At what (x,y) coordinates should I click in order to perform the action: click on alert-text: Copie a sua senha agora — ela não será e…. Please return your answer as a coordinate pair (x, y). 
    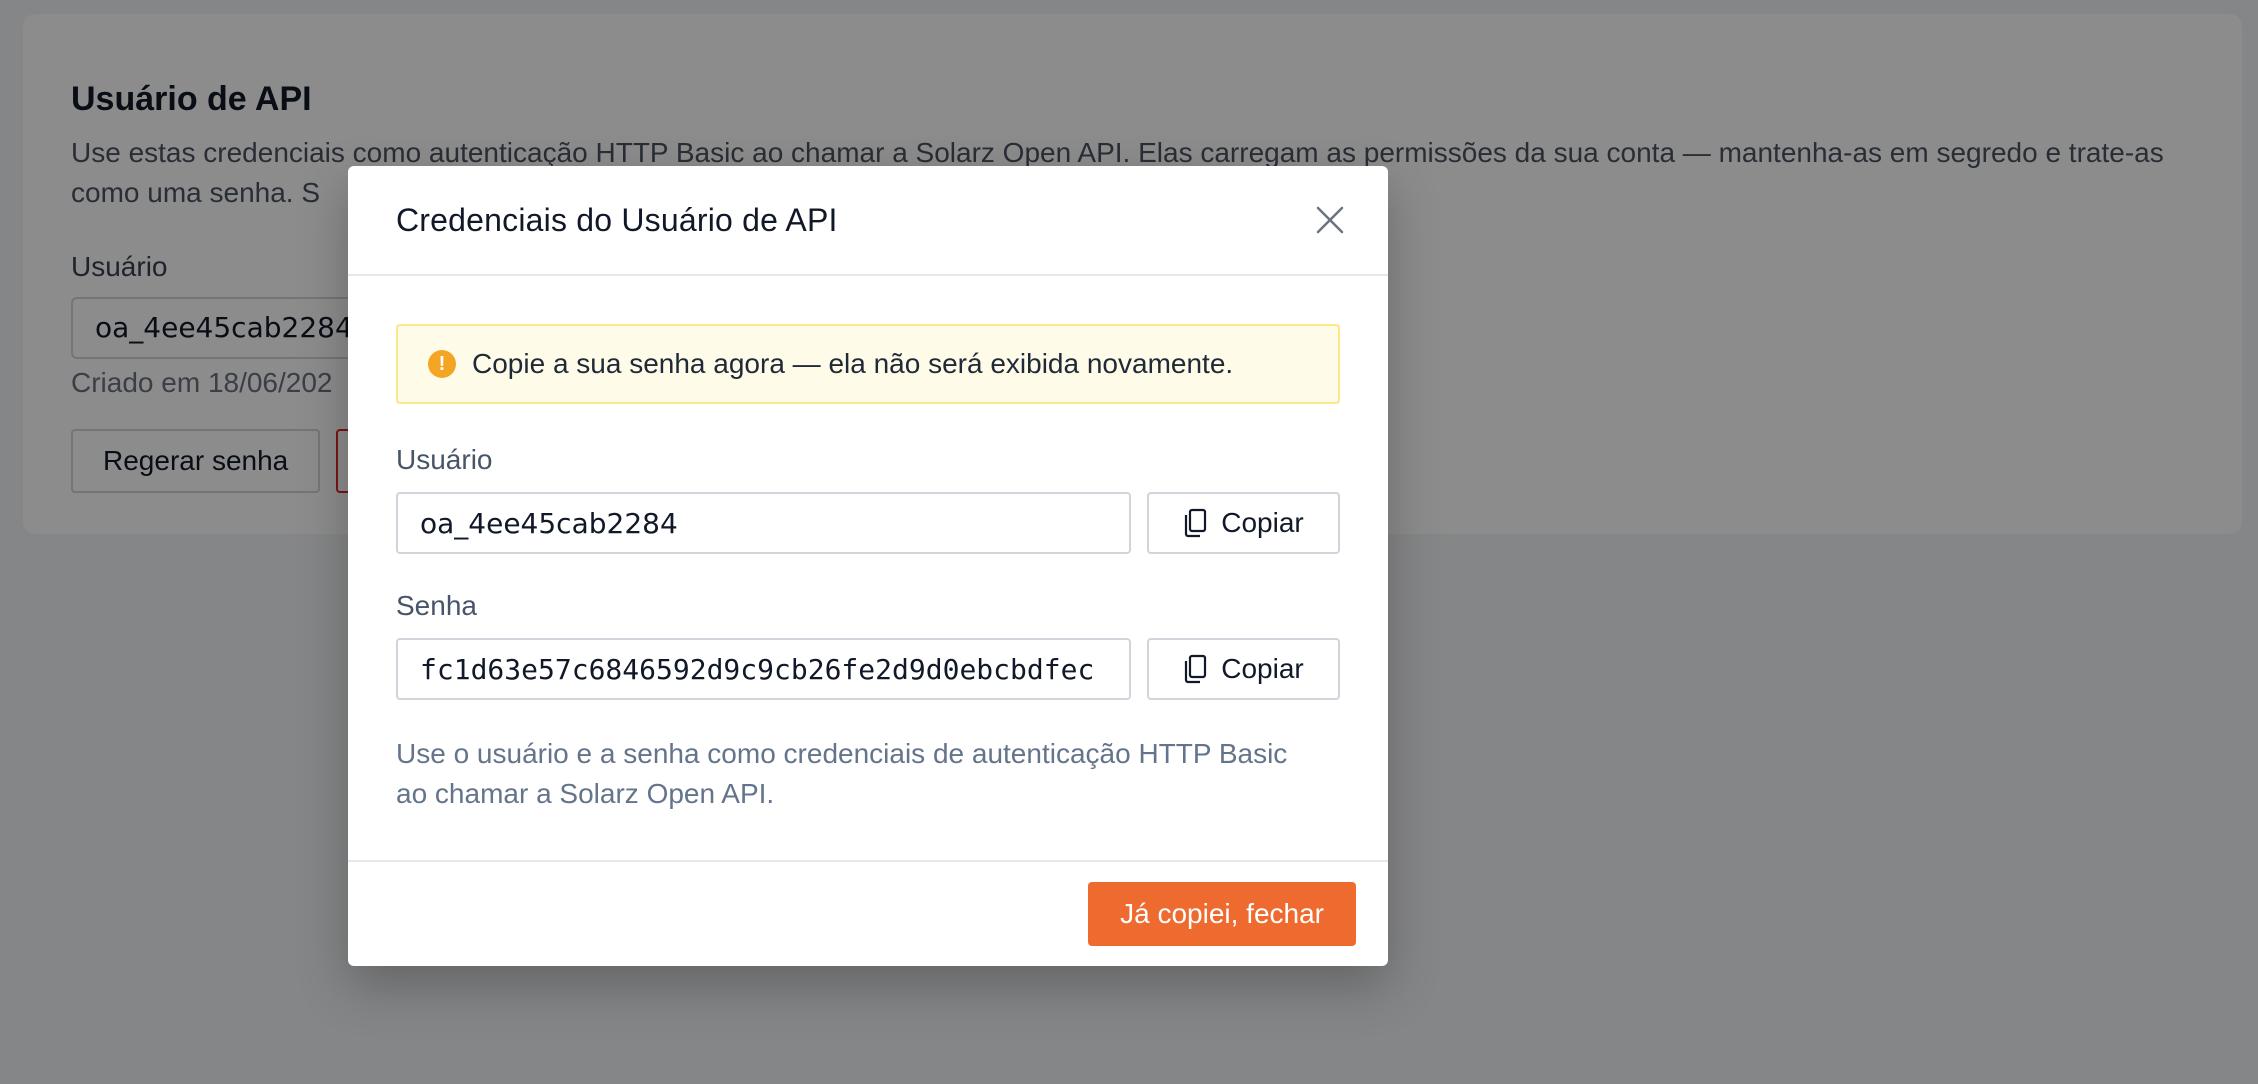
    Looking at the image, I should click on (853, 363).